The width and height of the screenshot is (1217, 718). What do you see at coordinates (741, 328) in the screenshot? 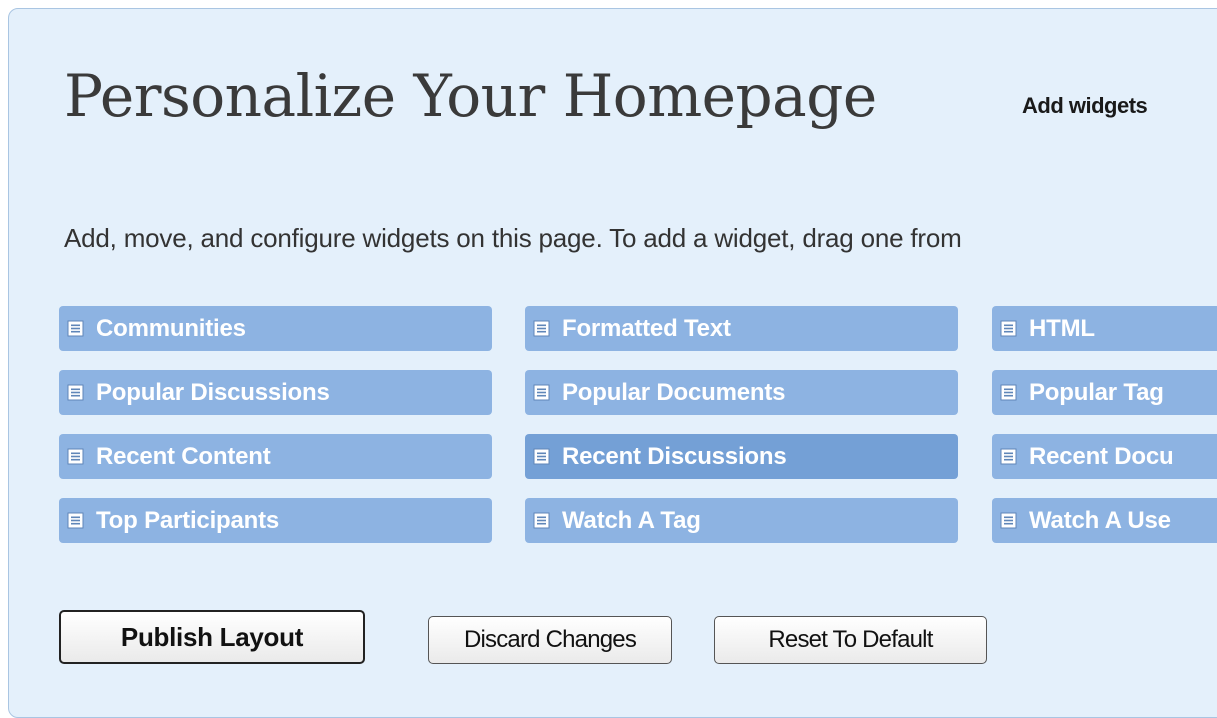
I see `widget-formatted-text: Formatted Text` at bounding box center [741, 328].